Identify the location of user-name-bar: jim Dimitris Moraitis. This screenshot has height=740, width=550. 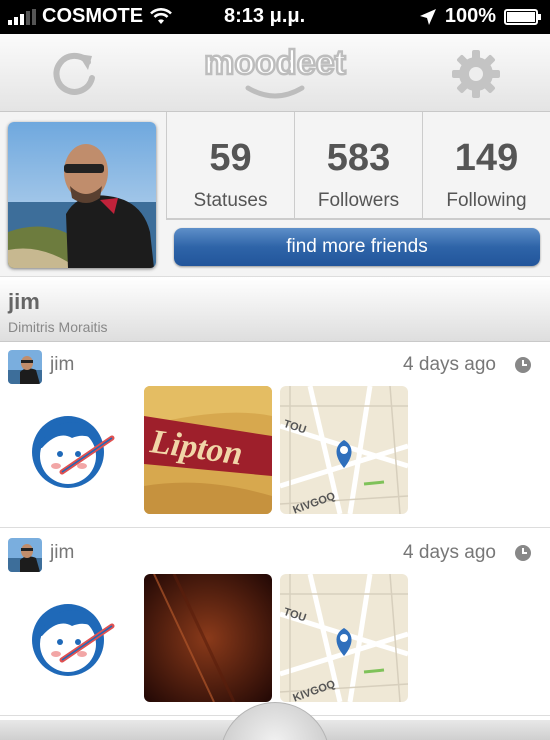
(275, 309).